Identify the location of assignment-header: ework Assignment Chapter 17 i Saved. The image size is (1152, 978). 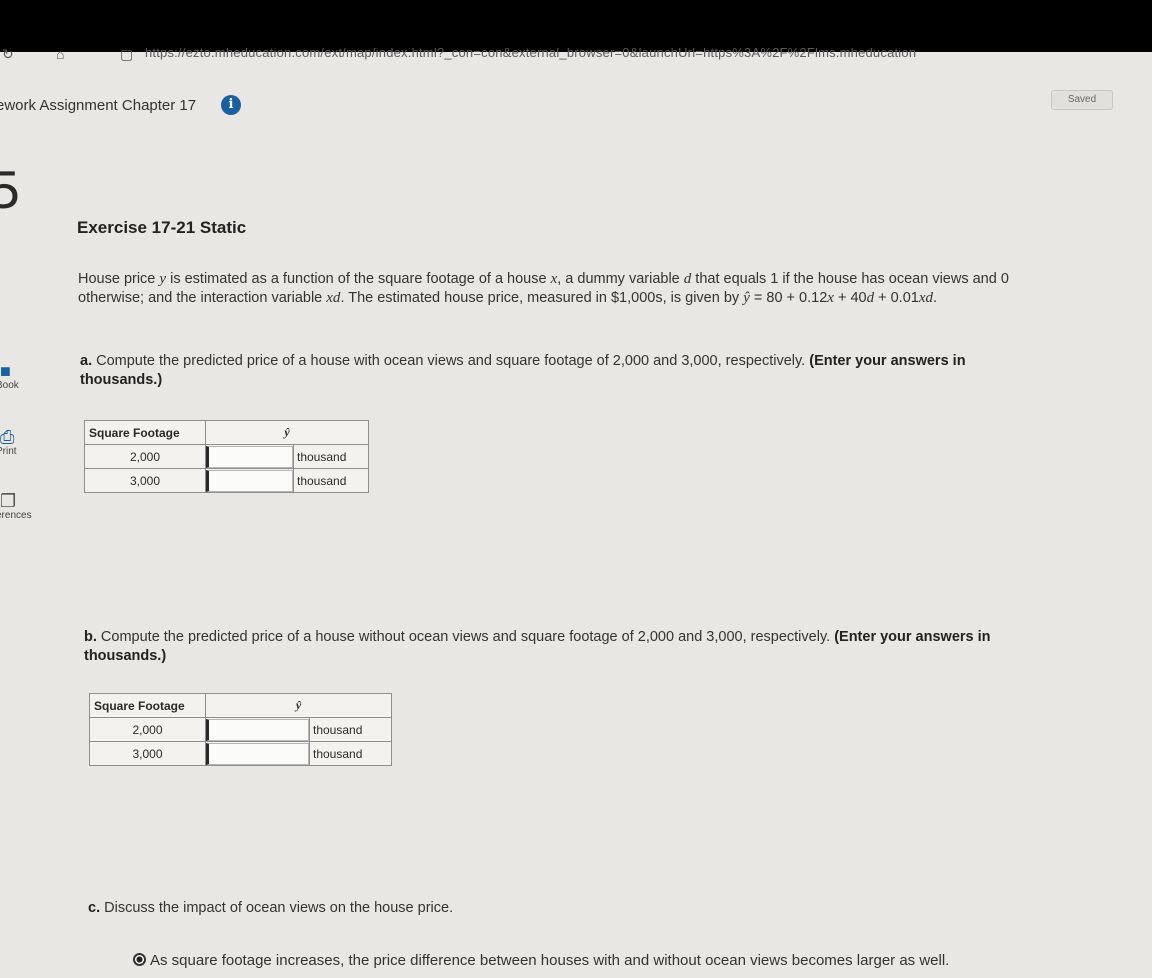
(576, 108).